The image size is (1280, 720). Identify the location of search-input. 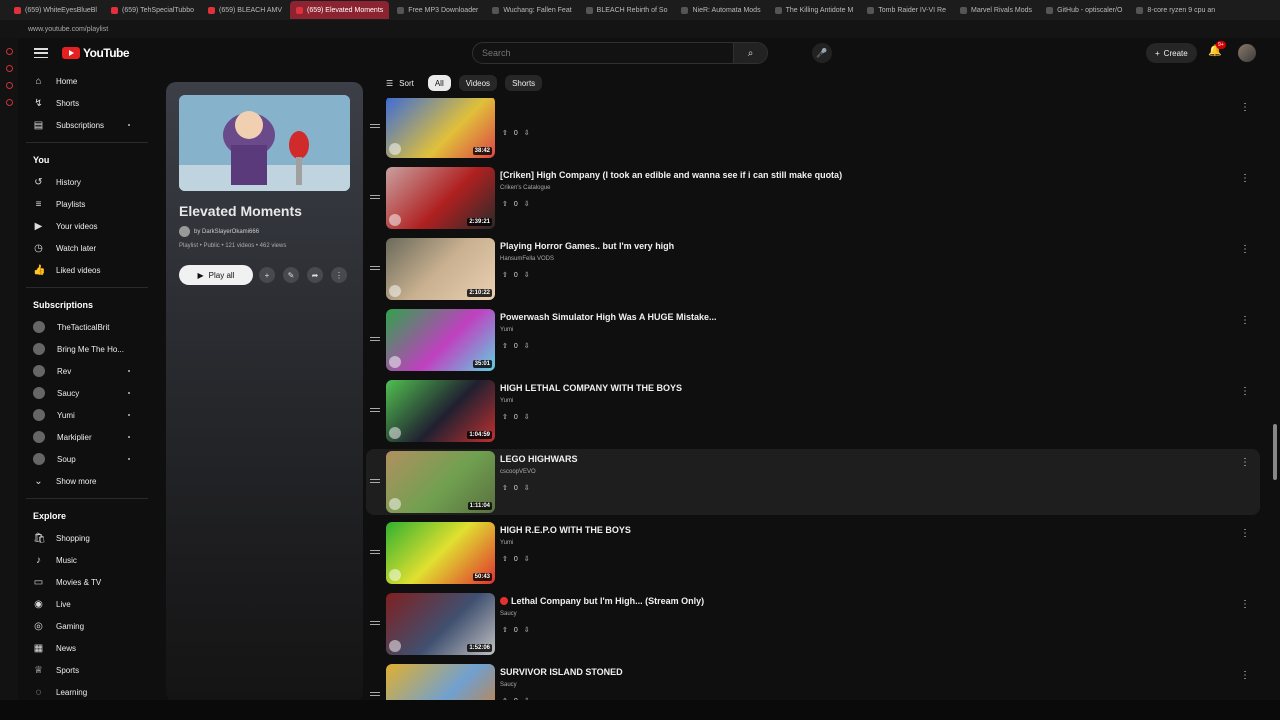
(603, 53).